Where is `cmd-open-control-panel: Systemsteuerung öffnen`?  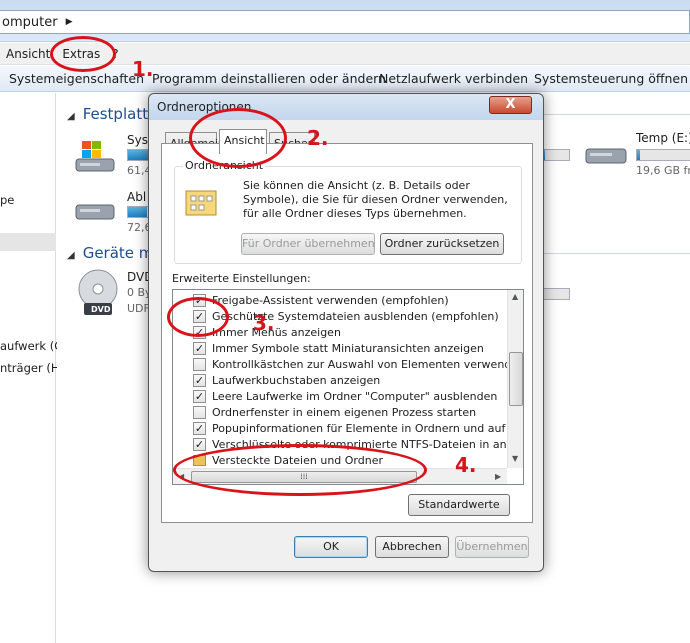 cmd-open-control-panel: Systemsteuerung öffnen is located at coordinates (611, 78).